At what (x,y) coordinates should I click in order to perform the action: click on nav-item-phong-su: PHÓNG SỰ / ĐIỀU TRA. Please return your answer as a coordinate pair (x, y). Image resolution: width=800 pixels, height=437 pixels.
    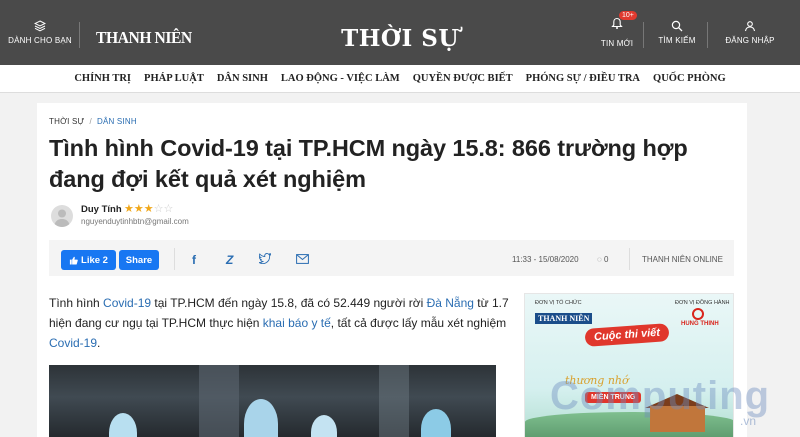
    Looking at the image, I should click on (583, 78).